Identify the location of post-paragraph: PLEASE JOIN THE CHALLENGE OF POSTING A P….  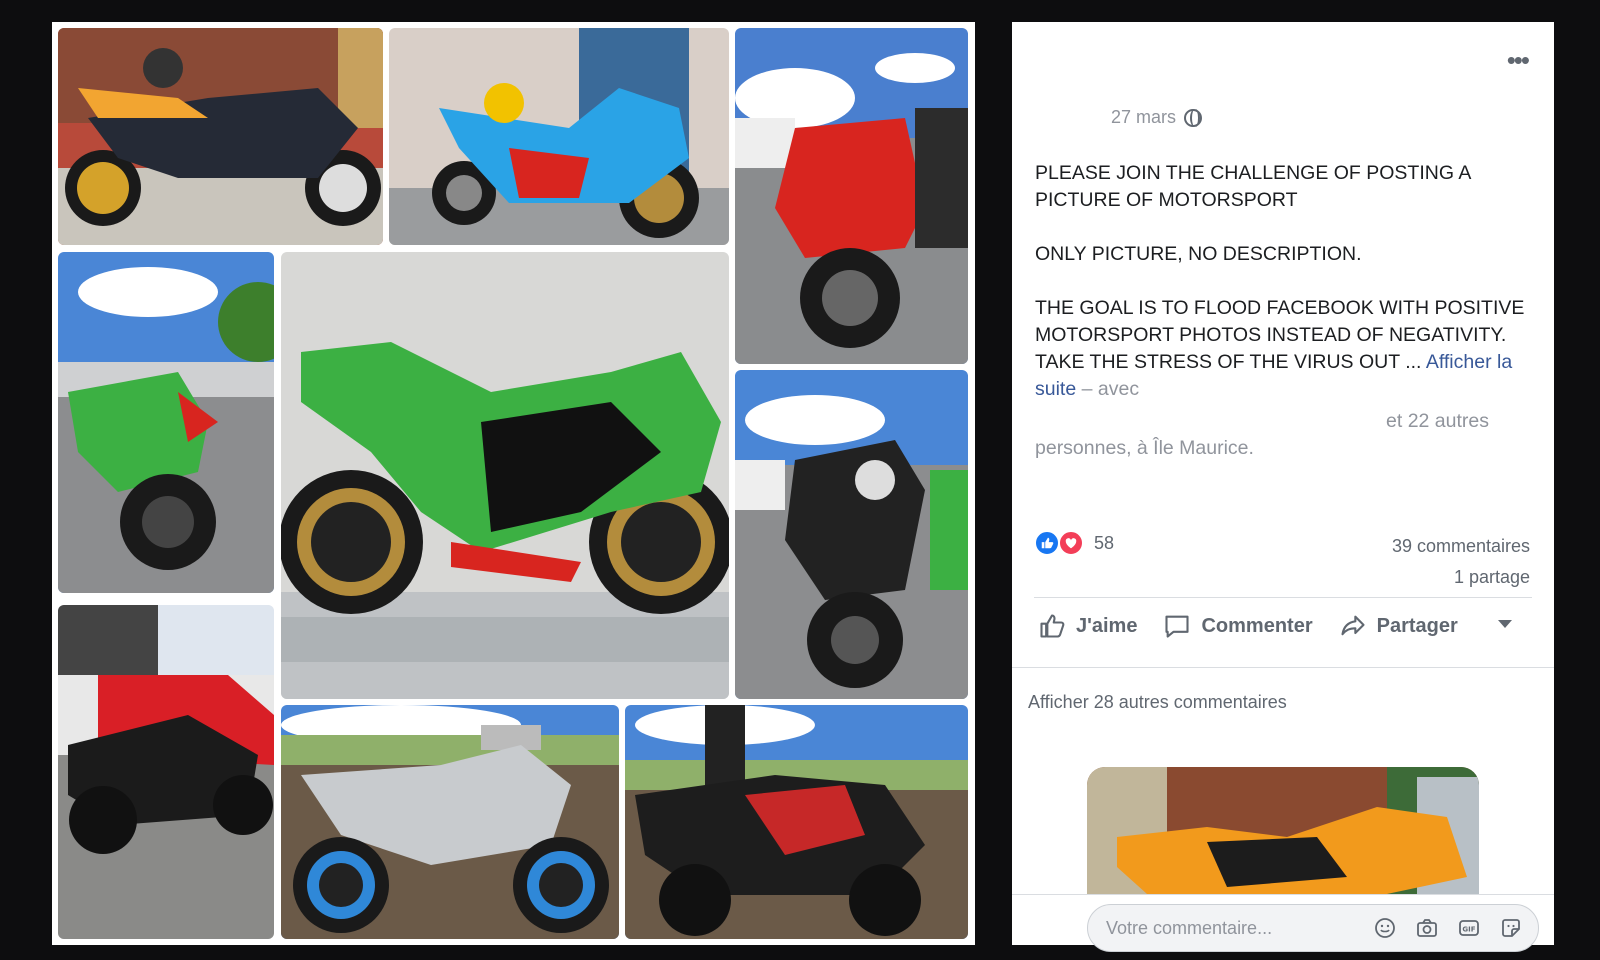
(1253, 186).